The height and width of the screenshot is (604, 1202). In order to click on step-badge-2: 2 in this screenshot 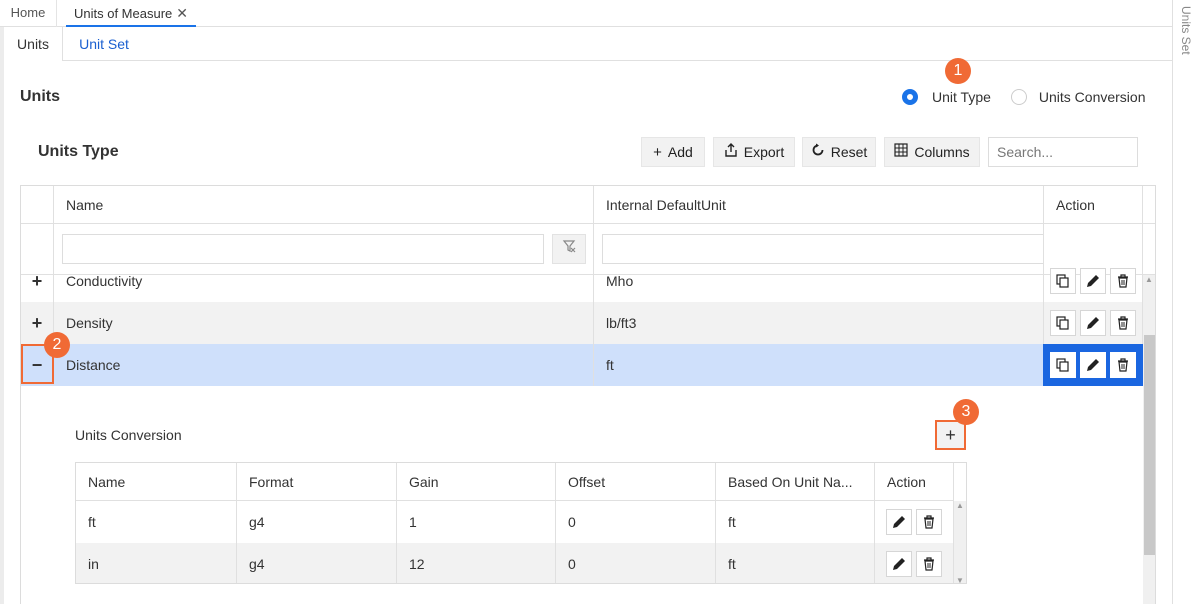, I will do `click(57, 345)`.